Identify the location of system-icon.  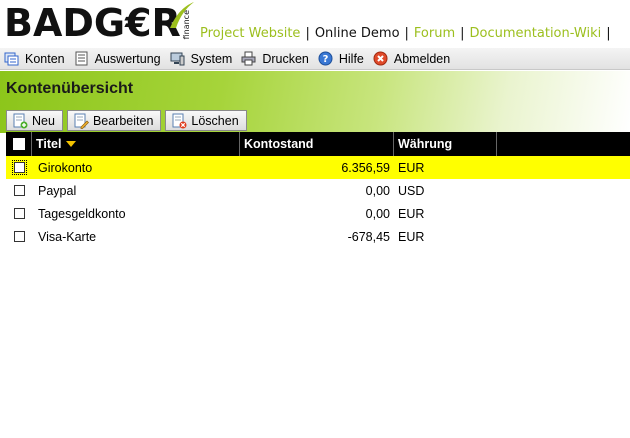
(177, 58).